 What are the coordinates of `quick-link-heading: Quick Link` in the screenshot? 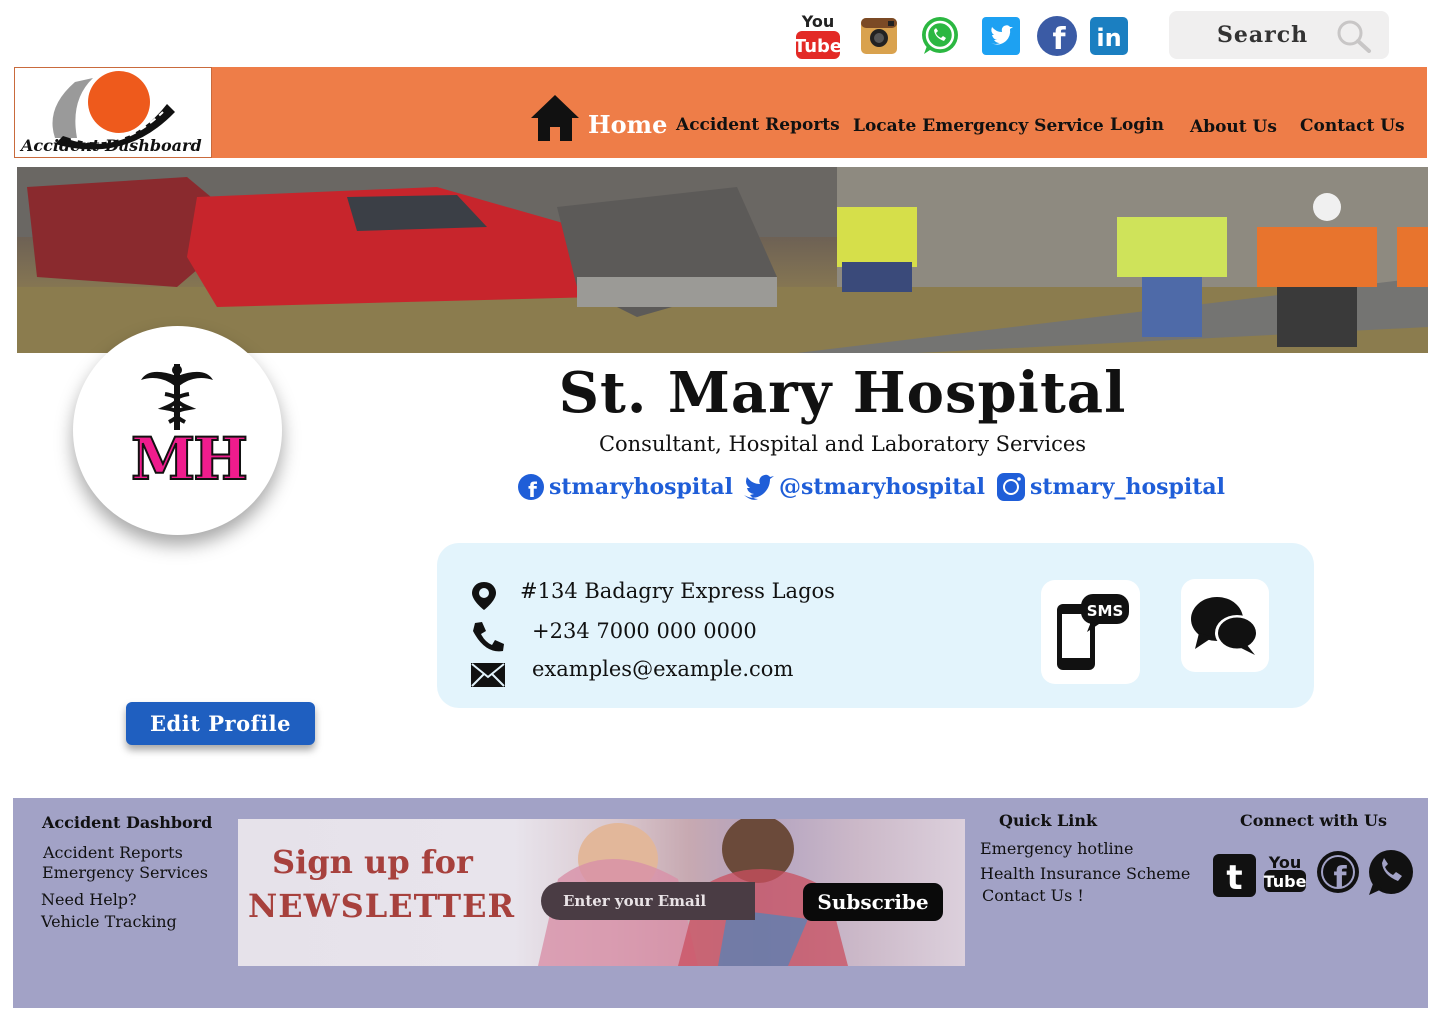 It's located at (1048, 820).